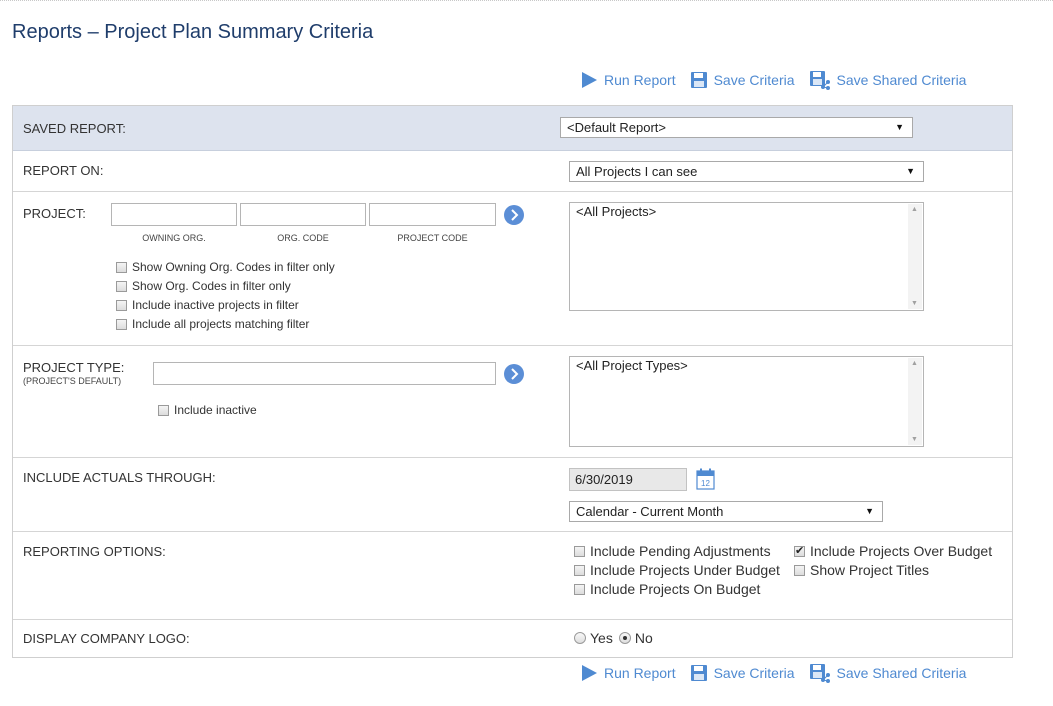  Describe the element at coordinates (754, 673) in the screenshot. I see `save-criteria-label: Save Criteria` at that location.